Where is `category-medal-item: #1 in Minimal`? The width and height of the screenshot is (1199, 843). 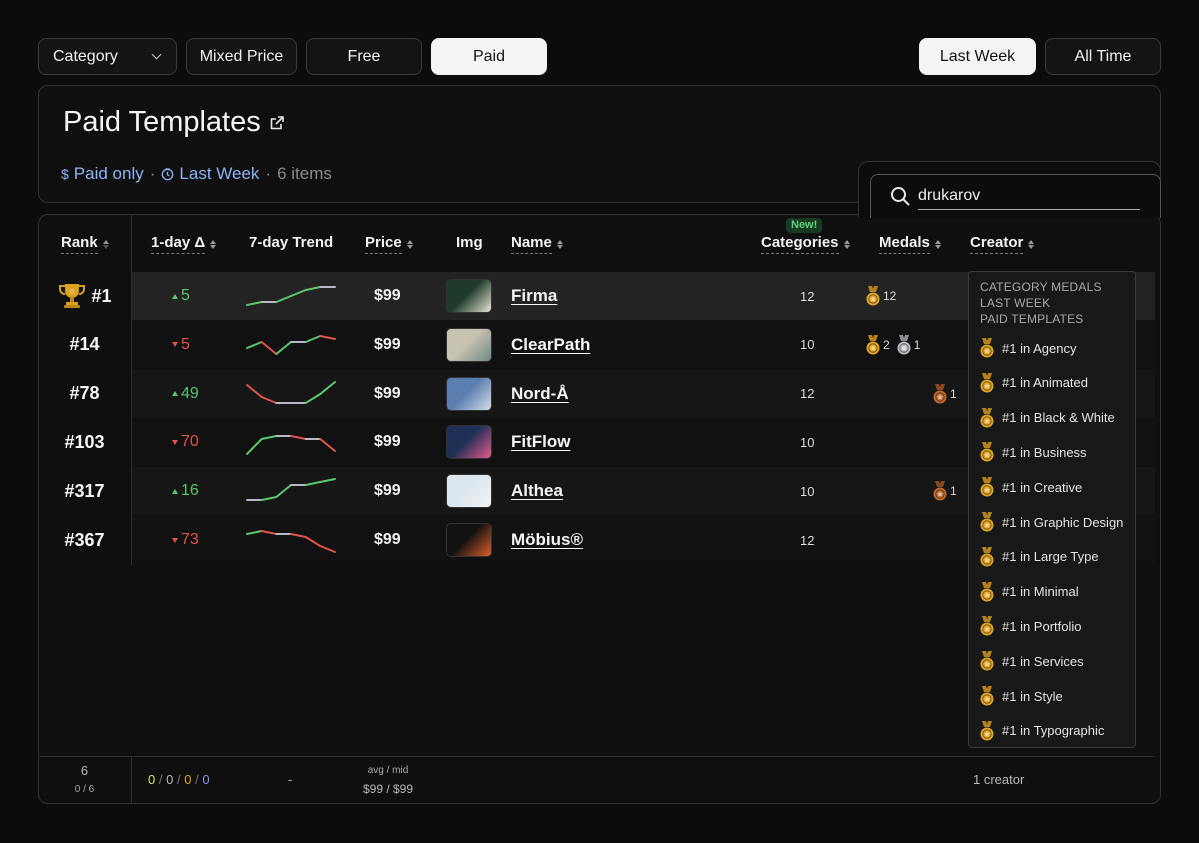 category-medal-item: #1 in Minimal is located at coordinates (1029, 592).